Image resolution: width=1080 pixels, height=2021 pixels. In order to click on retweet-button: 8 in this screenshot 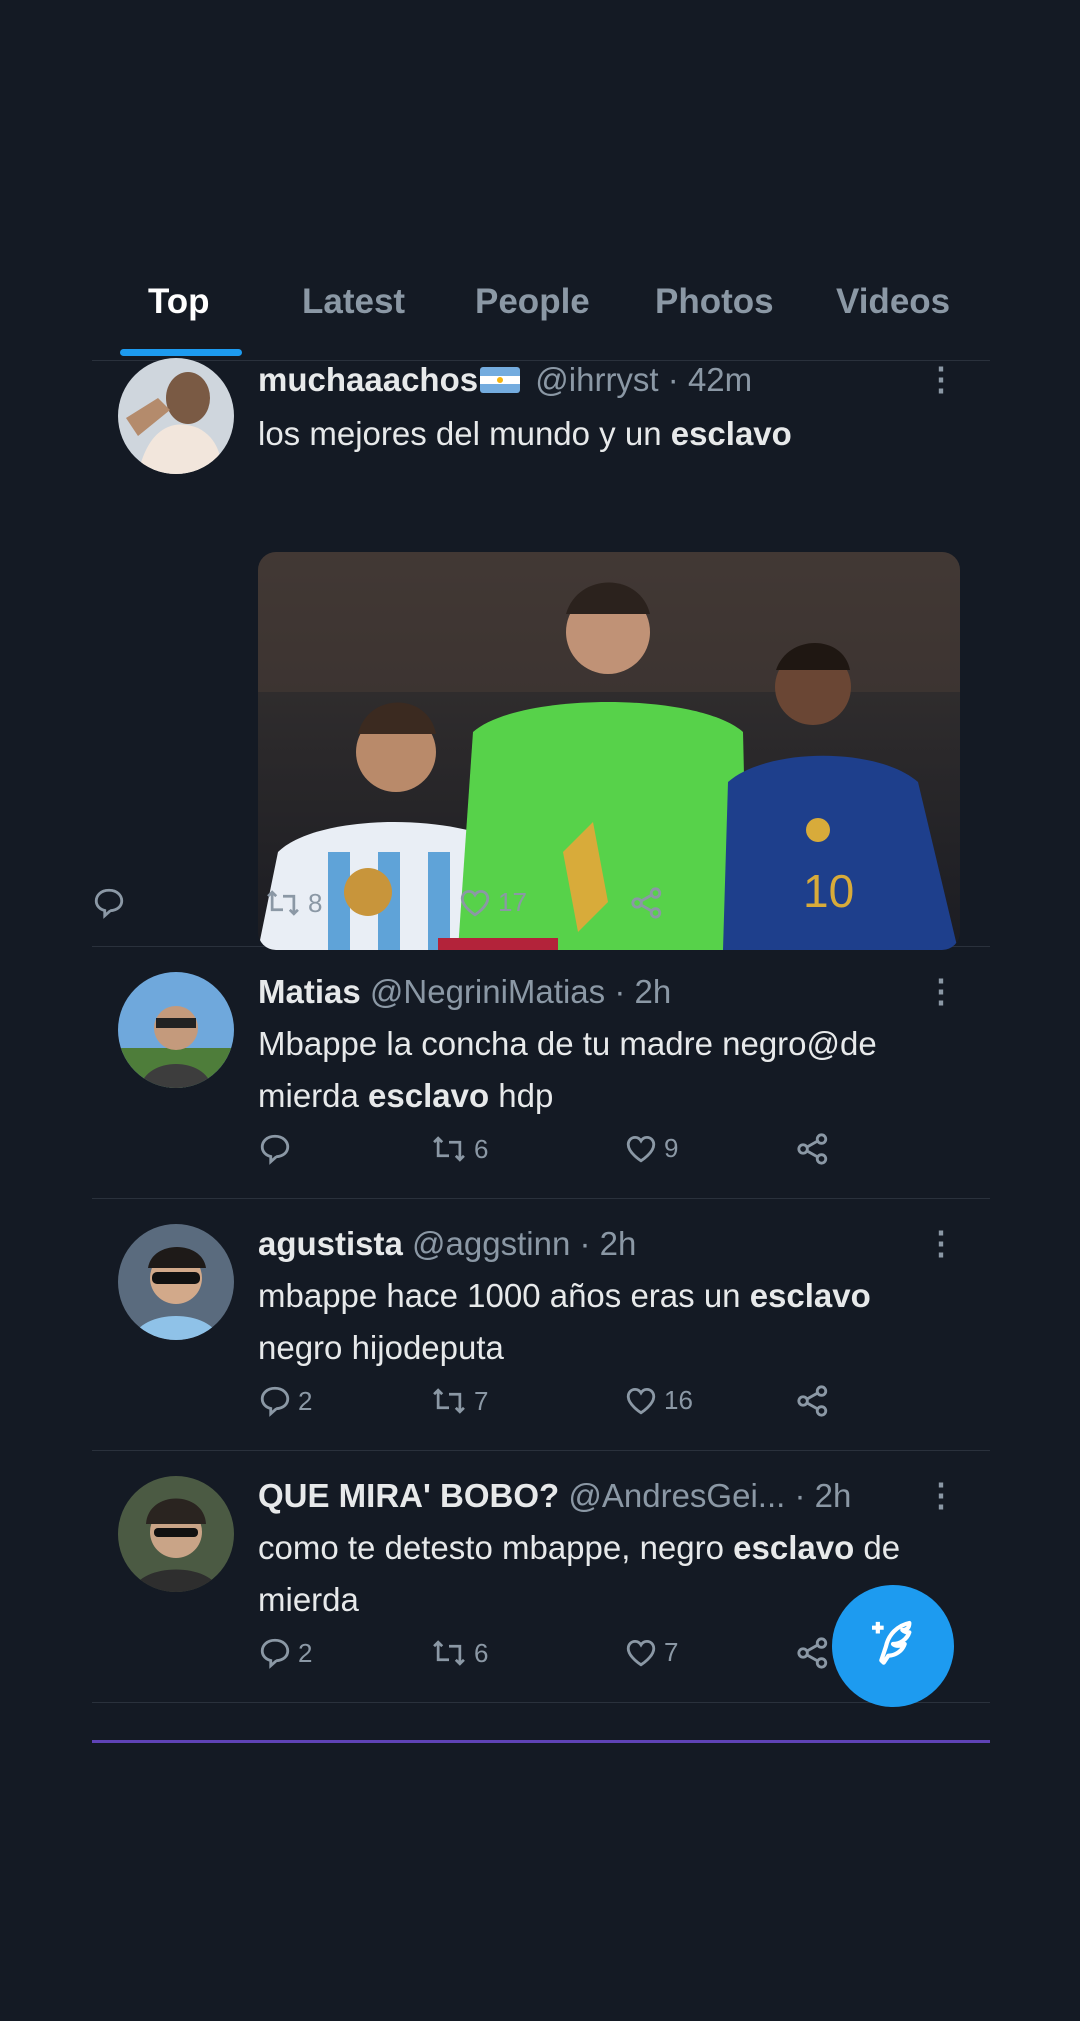, I will do `click(293, 903)`.